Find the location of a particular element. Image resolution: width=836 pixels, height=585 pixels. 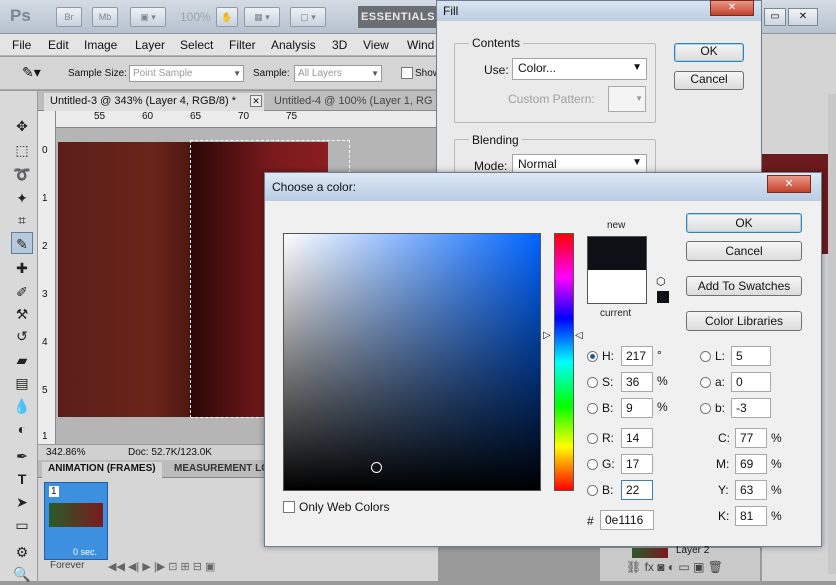

lab-b-radio is located at coordinates (705, 408).